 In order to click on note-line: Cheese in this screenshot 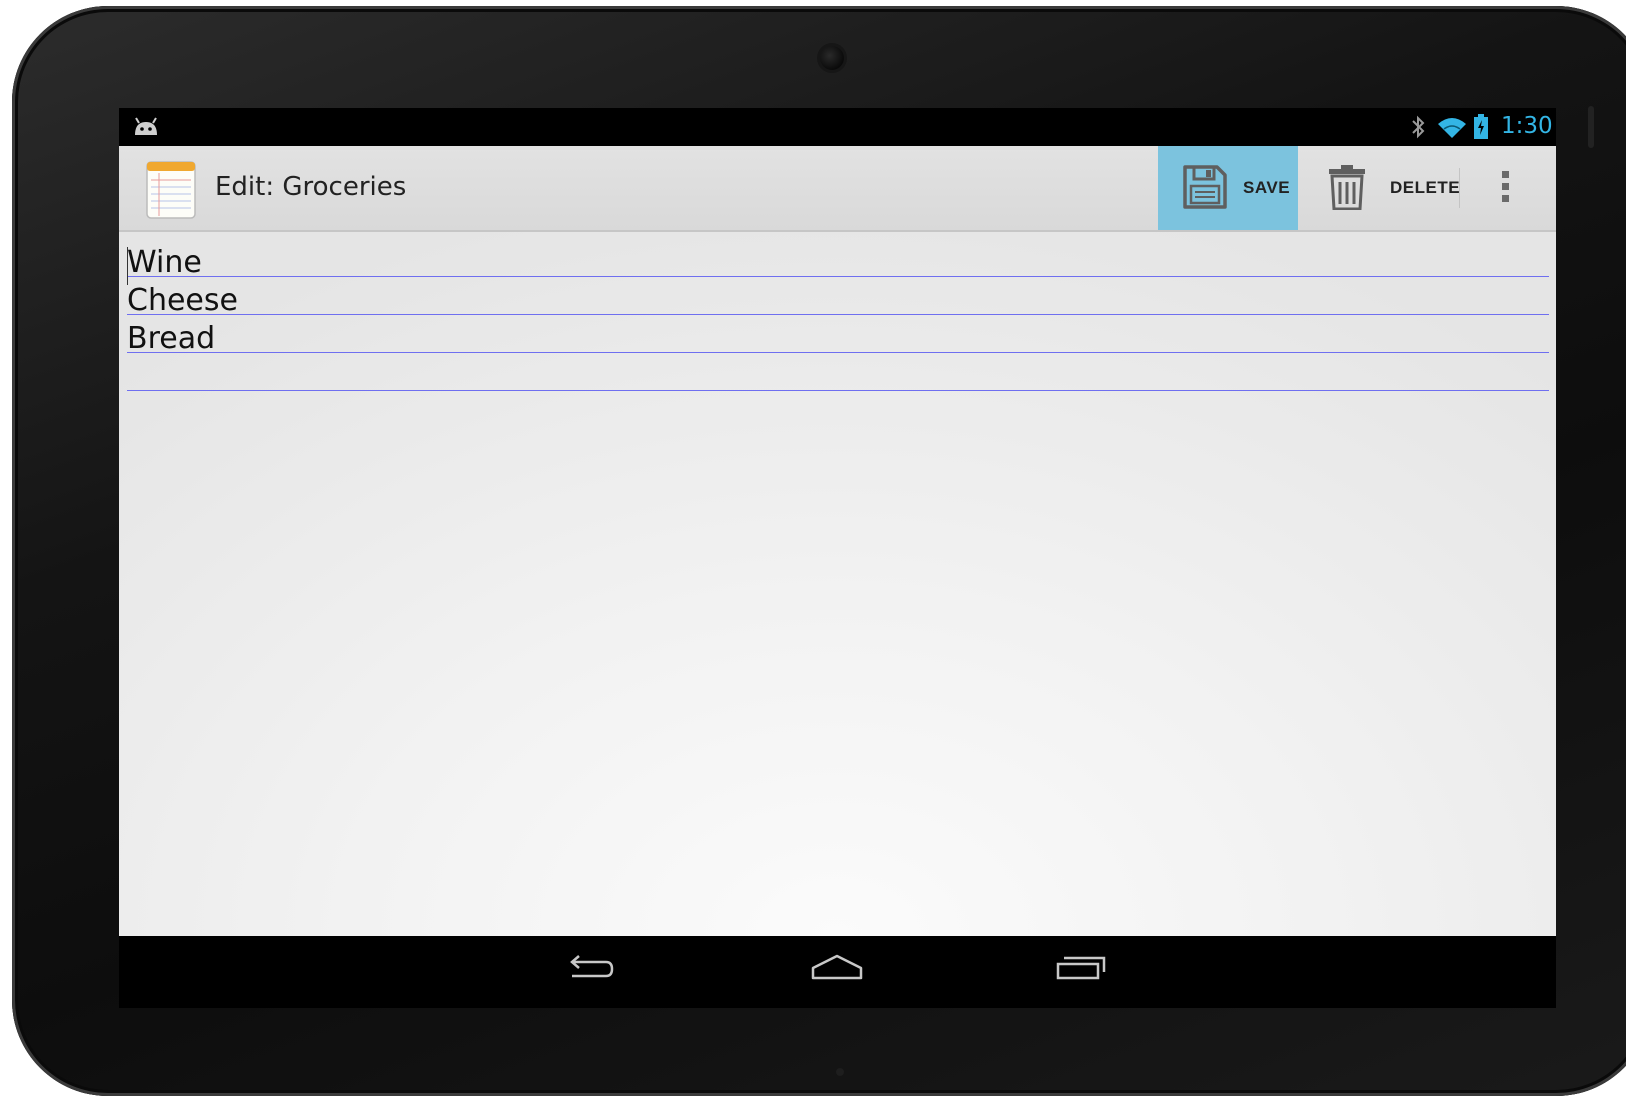, I will do `click(838, 298)`.